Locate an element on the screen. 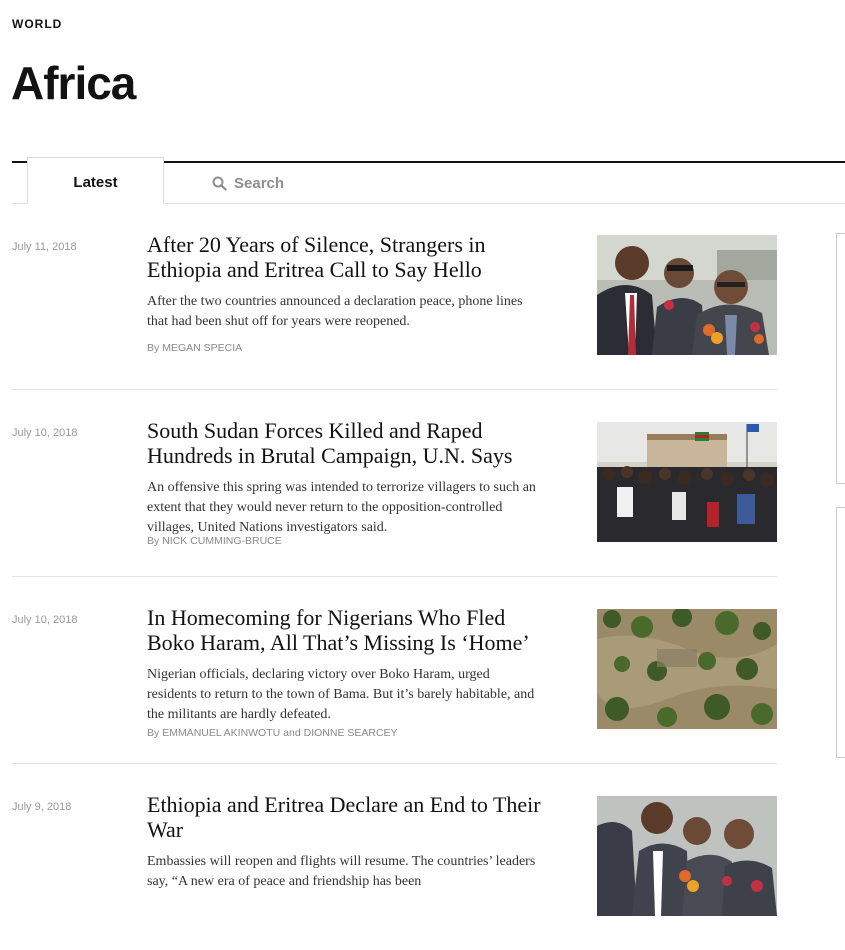 Image resolution: width=845 pixels, height=950 pixels. story-byline: By NICK CUMMING-BRUCE is located at coordinates (214, 541).